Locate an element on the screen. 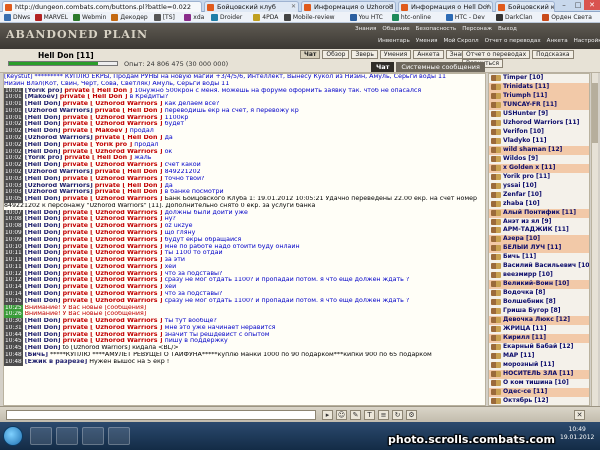 The width and height of the screenshot is (600, 450). bookmark-item: You HTC is located at coordinates (366, 17).